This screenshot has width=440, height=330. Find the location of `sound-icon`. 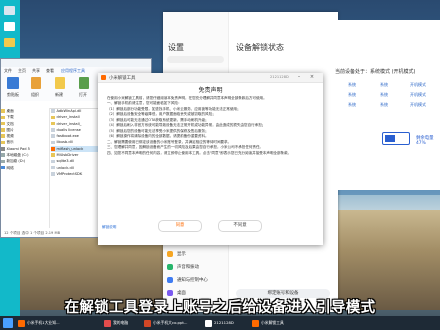

sound-icon is located at coordinates (170, 266).